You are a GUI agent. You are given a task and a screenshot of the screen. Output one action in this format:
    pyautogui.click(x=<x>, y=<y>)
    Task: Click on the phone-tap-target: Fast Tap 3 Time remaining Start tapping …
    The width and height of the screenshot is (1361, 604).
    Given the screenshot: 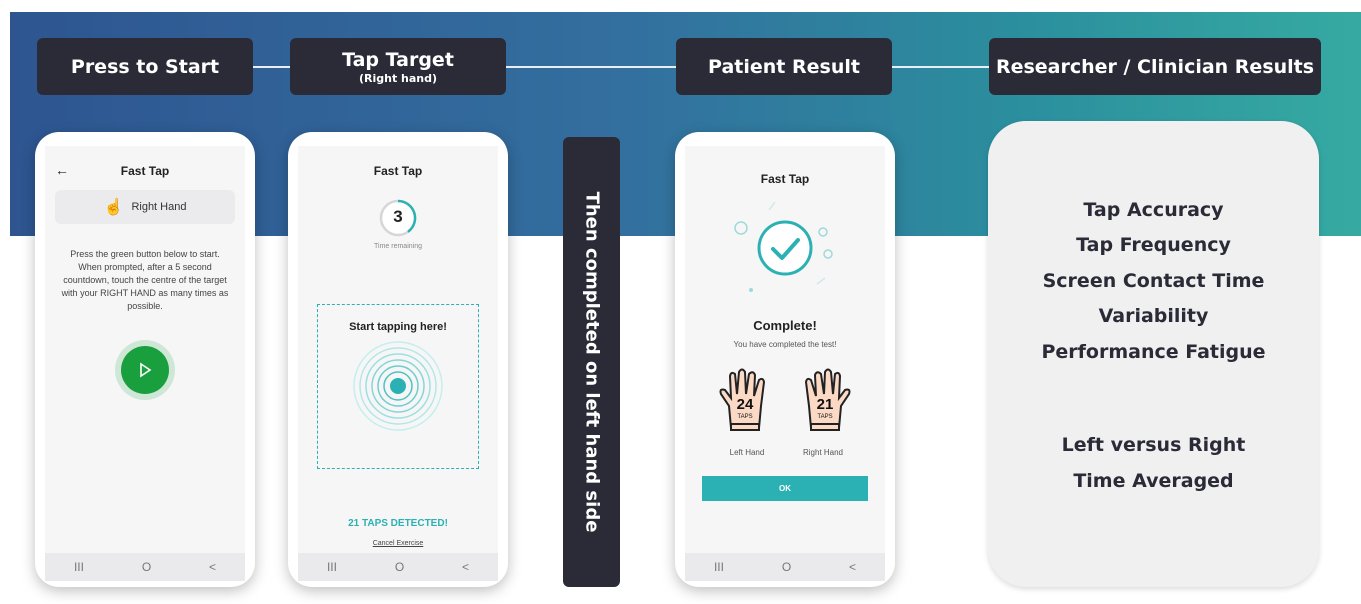 What is the action you would take?
    pyautogui.click(x=398, y=359)
    